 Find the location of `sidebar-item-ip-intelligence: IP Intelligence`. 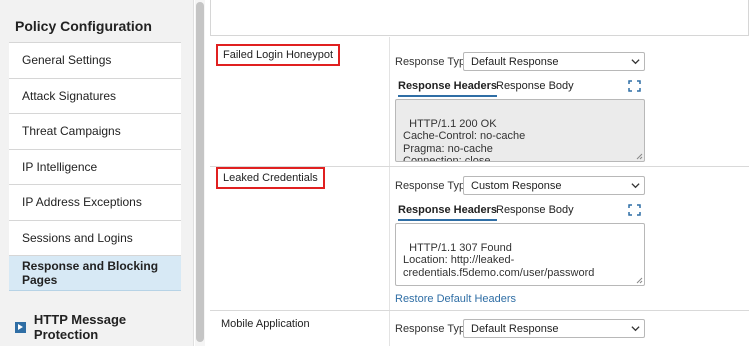

sidebar-item-ip-intelligence: IP Intelligence is located at coordinates (95, 166).